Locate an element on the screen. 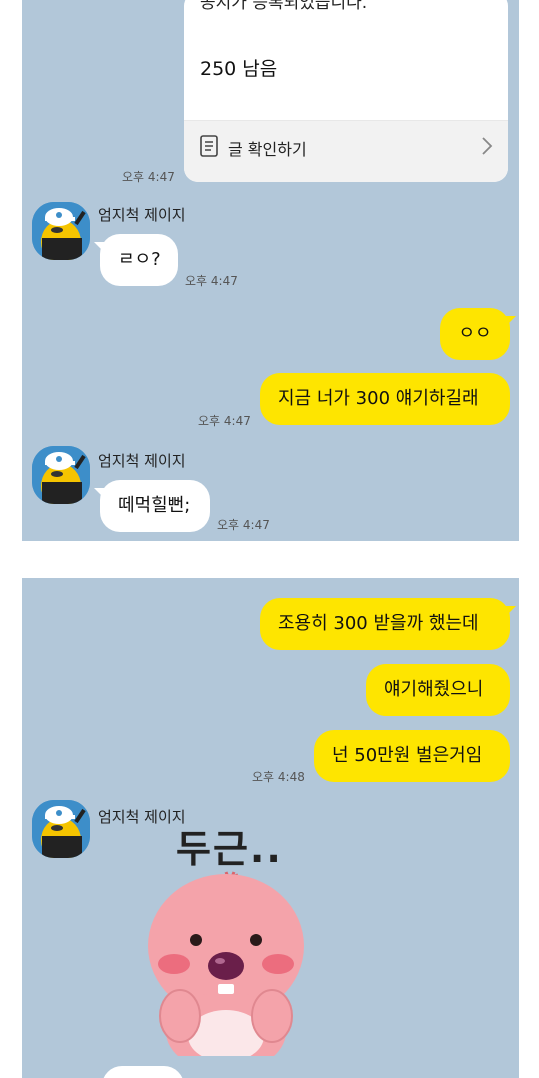 The image size is (539, 1078). notice-view-post-button: 글 확인하기 is located at coordinates (346, 151).